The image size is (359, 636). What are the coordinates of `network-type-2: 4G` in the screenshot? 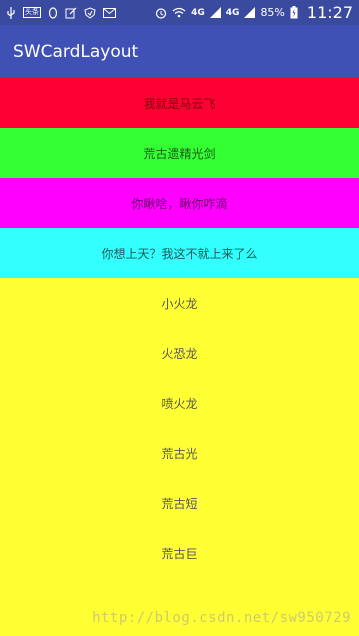 It's located at (232, 12).